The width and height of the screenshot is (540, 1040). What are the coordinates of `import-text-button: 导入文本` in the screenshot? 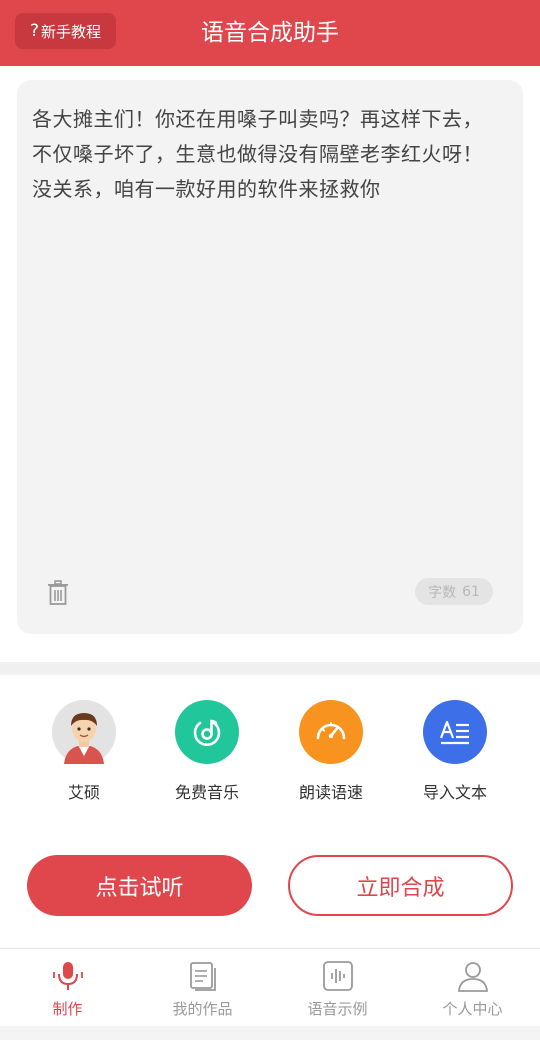 It's located at (455, 751).